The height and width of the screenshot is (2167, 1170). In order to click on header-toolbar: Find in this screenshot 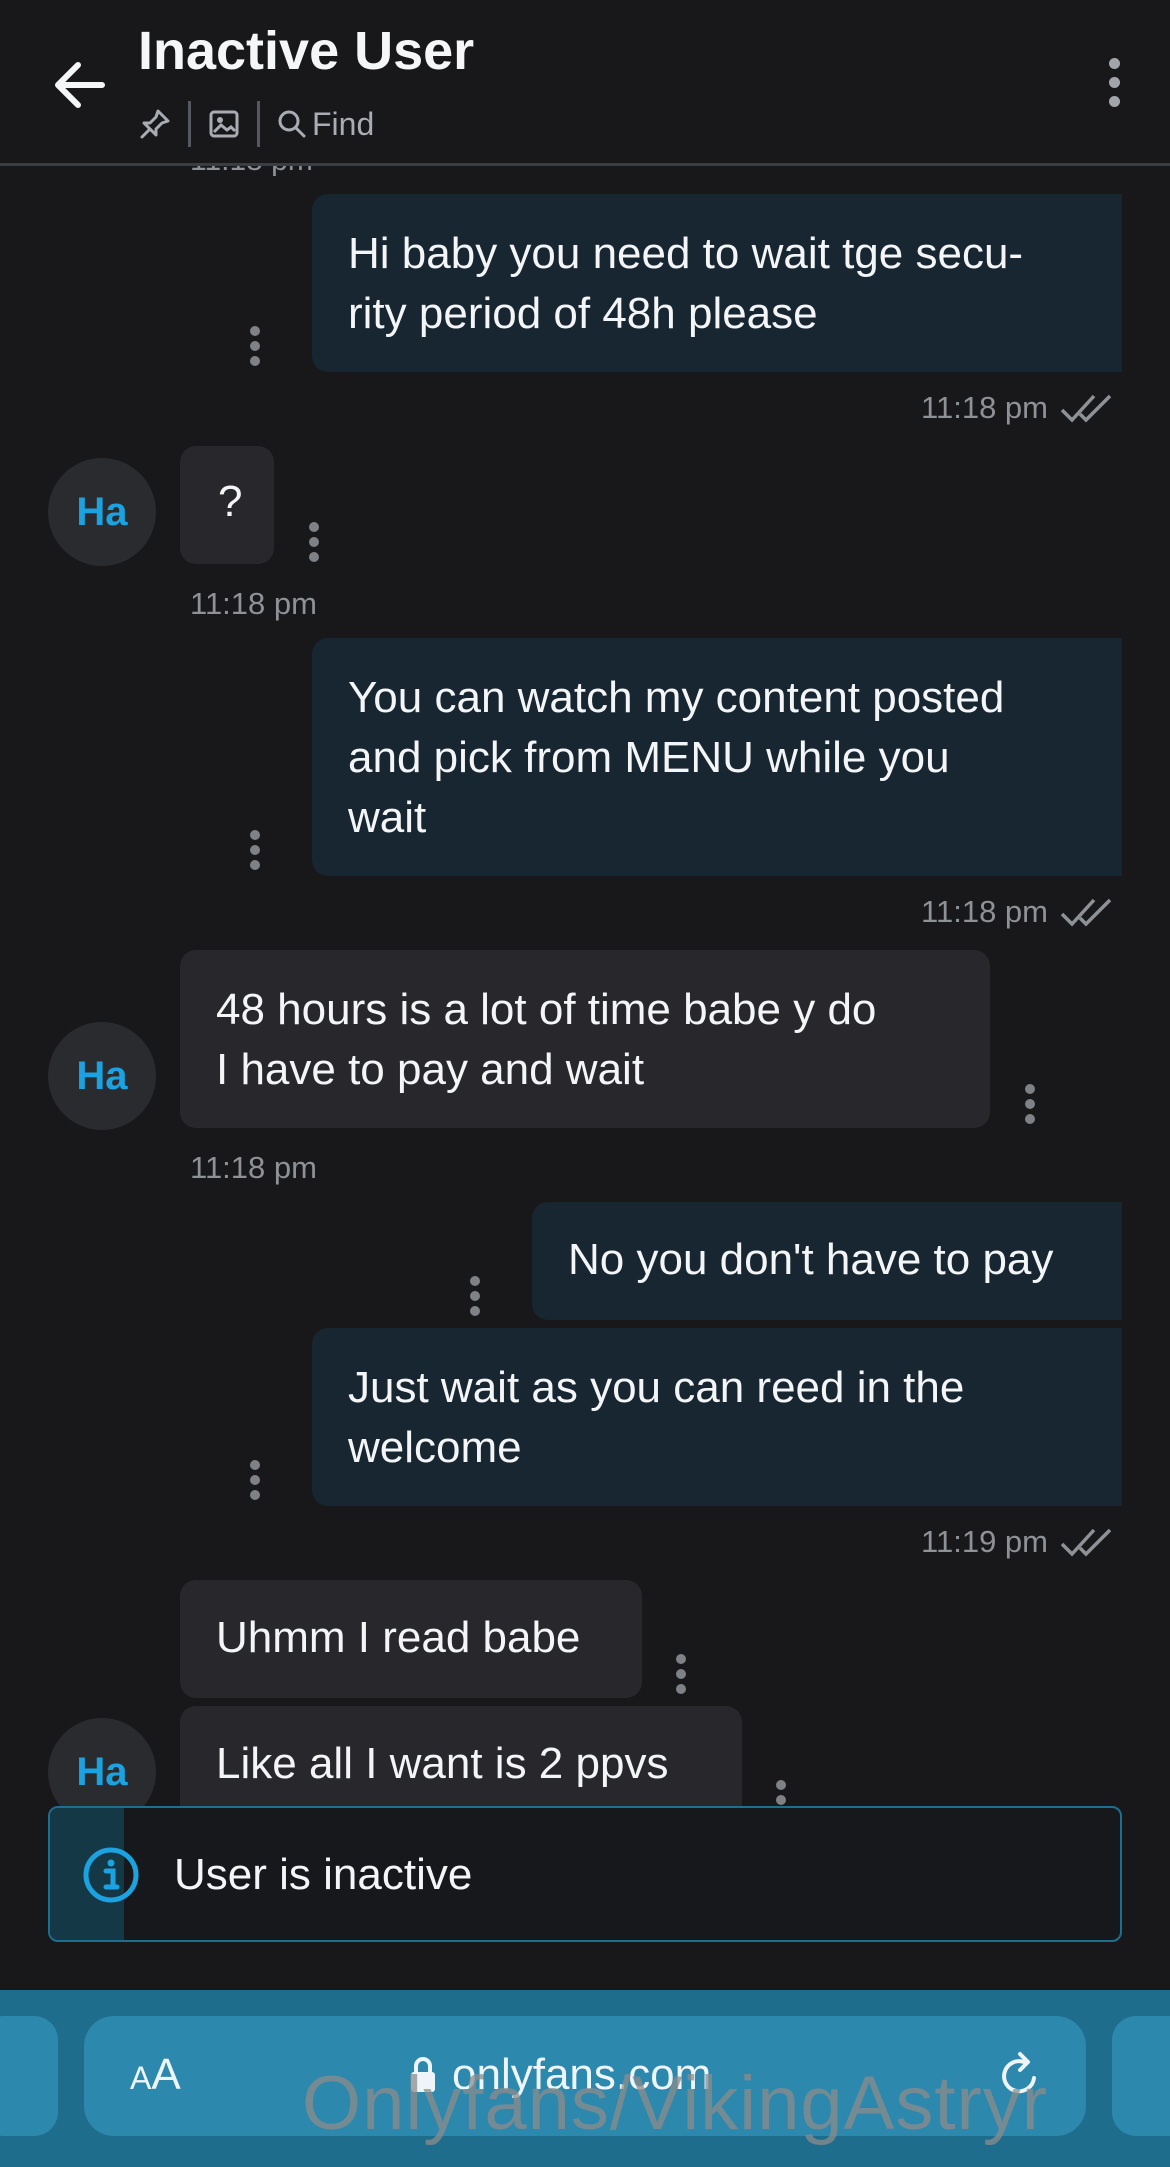, I will do `click(256, 124)`.